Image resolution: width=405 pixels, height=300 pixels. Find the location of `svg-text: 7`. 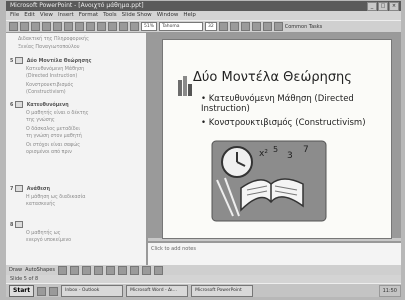

svg-text: 7 is located at coordinates (306, 150).